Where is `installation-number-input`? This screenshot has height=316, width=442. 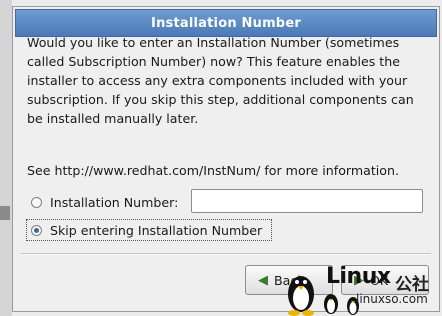
installation-number-input is located at coordinates (307, 201).